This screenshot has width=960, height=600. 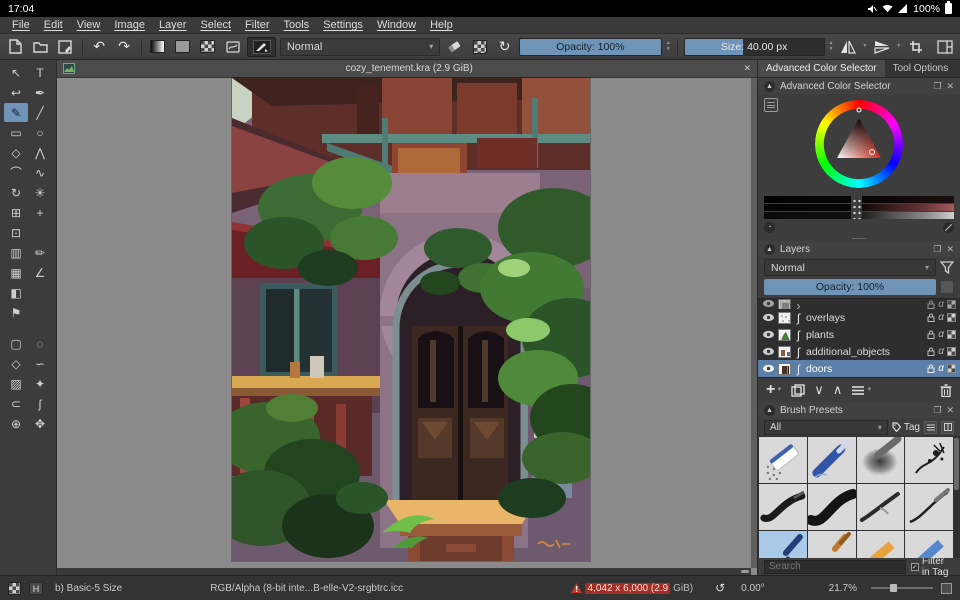 I want to click on preset-filter-select: All ▾, so click(x=826, y=427).